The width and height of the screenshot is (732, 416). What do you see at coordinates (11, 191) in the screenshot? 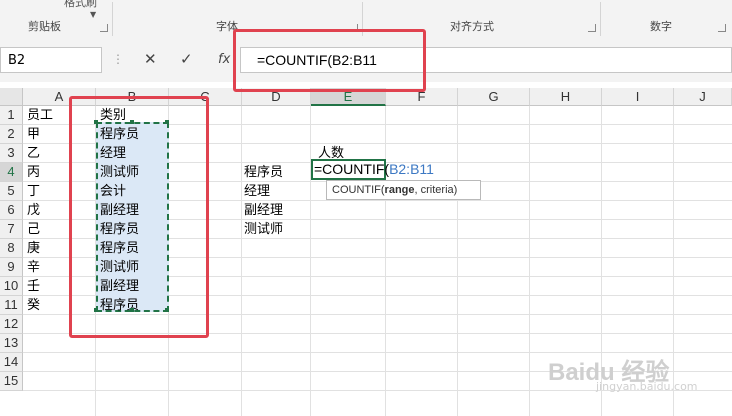
I see `row-header-5: 5` at bounding box center [11, 191].